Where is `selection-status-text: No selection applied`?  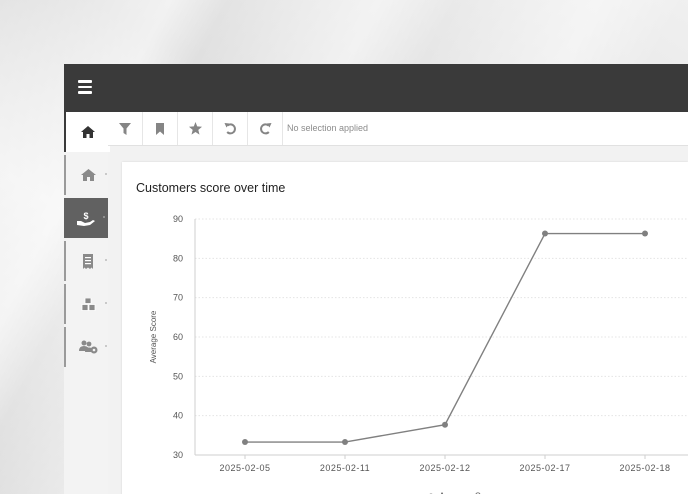 selection-status-text: No selection applied is located at coordinates (328, 128).